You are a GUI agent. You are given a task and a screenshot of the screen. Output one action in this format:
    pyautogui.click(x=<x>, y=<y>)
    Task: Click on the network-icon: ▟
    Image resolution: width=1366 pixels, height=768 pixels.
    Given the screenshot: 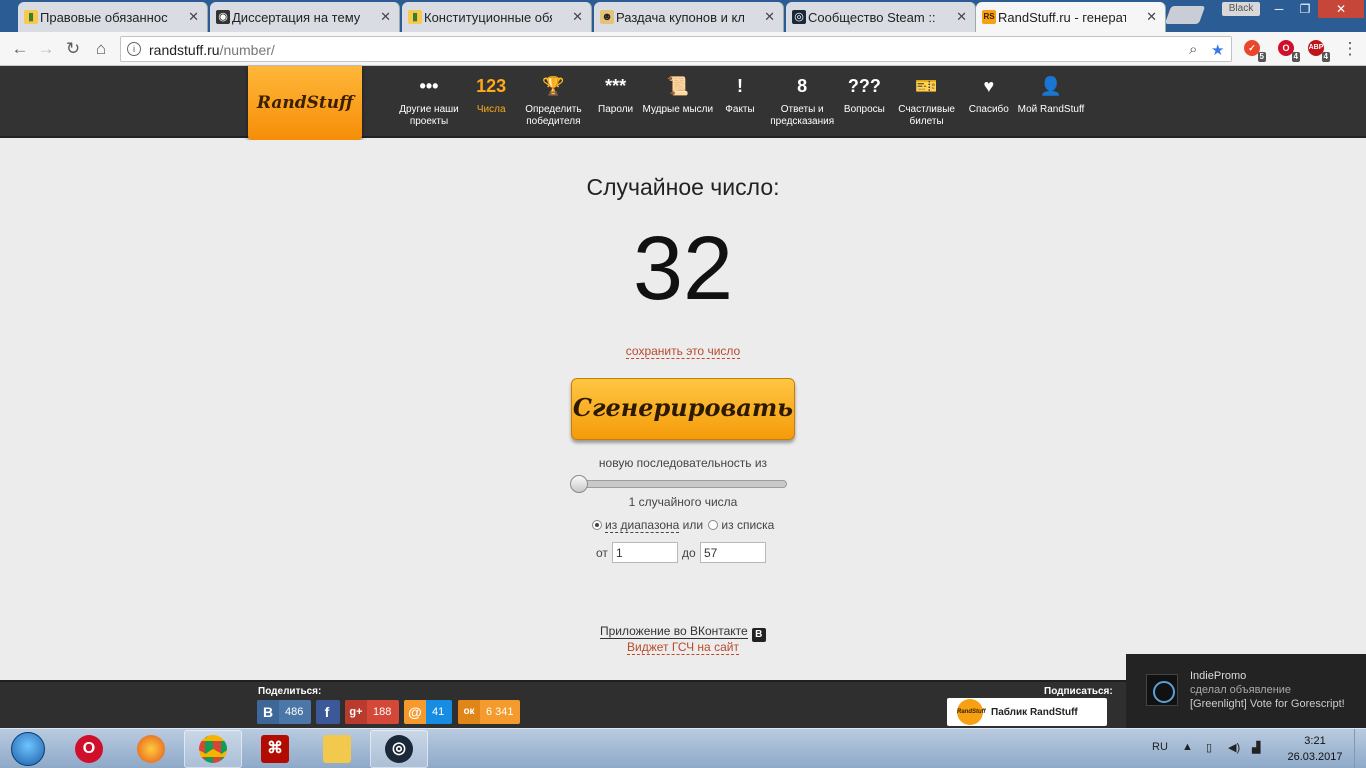 What is the action you would take?
    pyautogui.click(x=1256, y=747)
    